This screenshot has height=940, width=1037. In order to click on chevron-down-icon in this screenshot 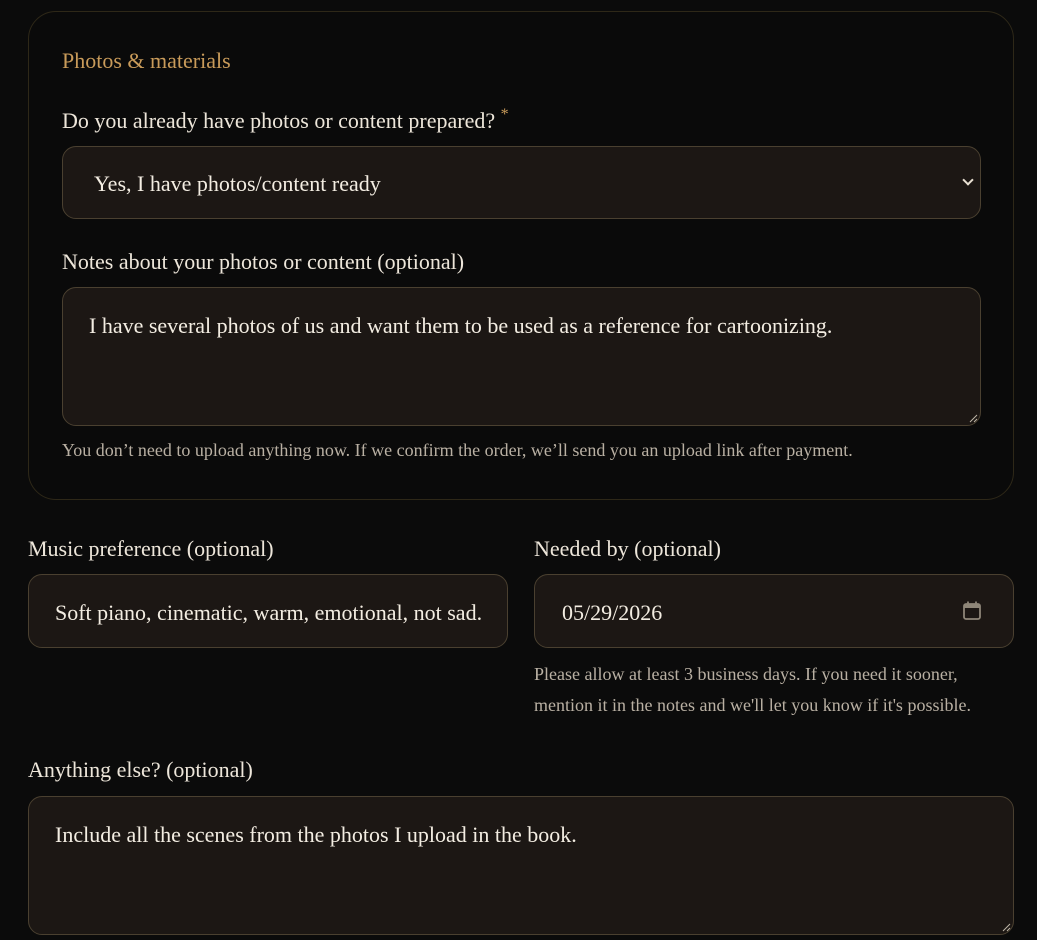, I will do `click(968, 180)`.